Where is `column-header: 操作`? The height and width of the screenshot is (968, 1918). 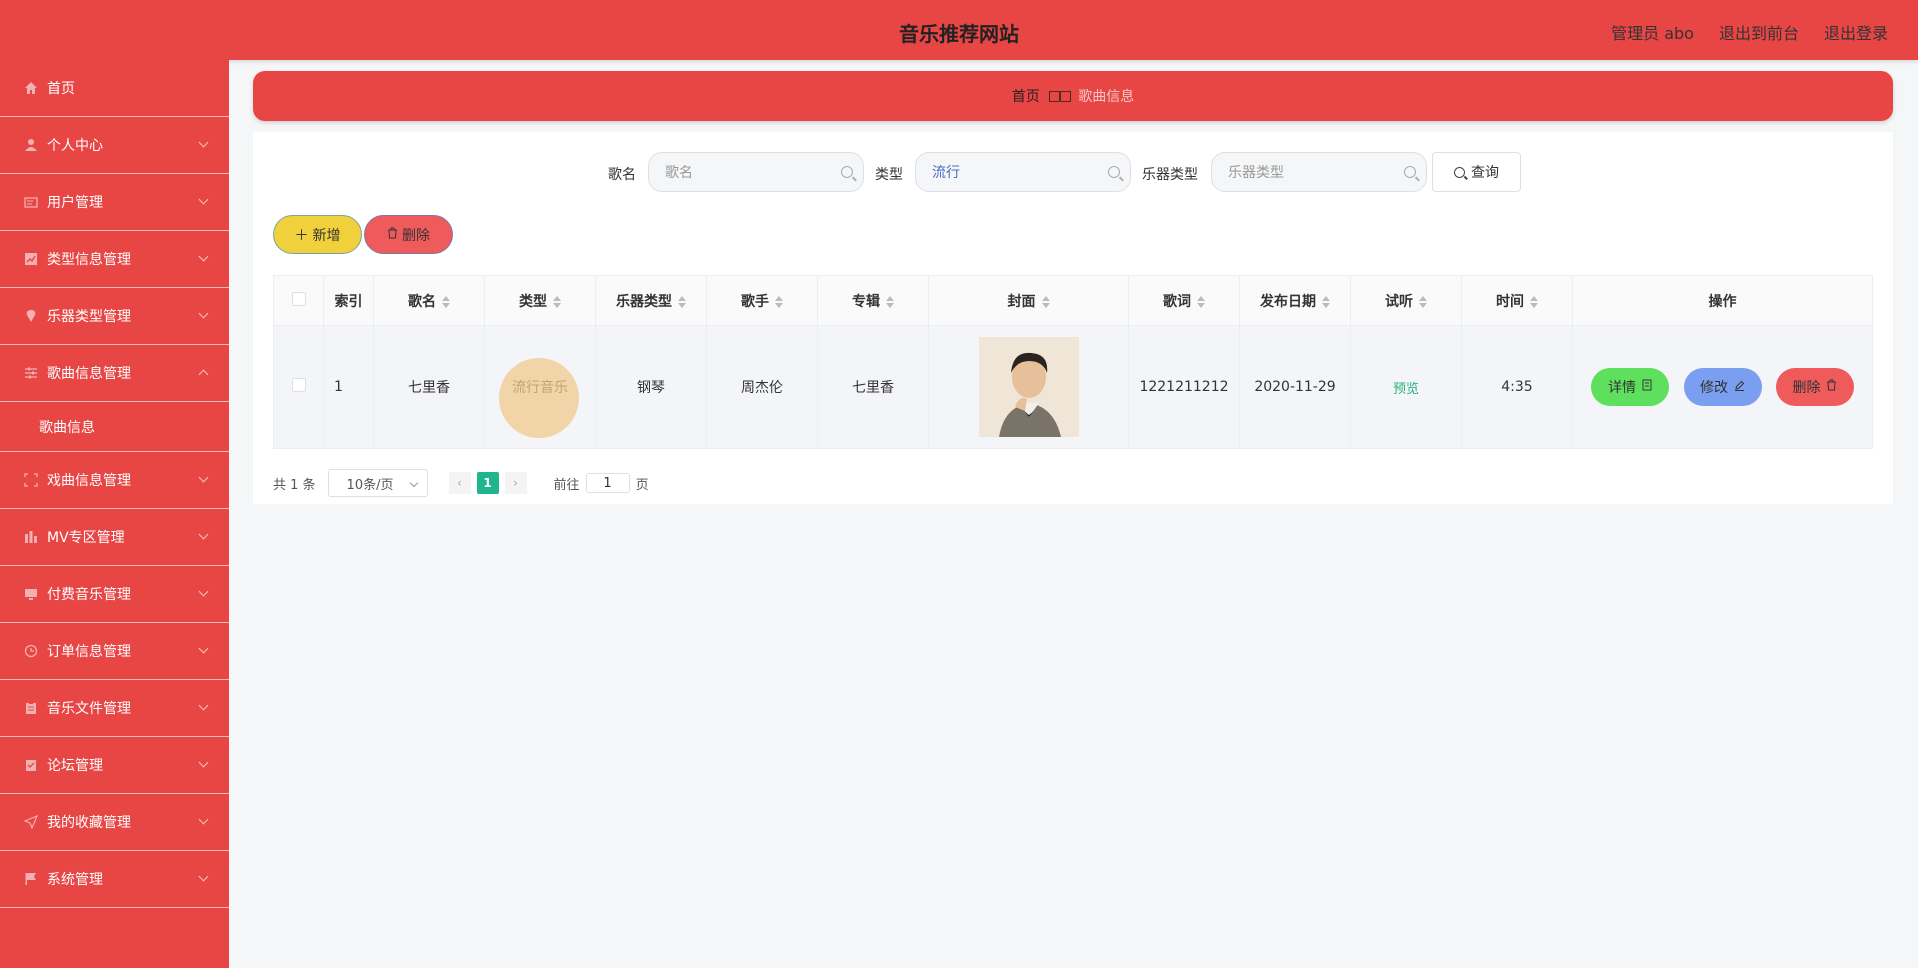
column-header: 操作 is located at coordinates (1722, 300).